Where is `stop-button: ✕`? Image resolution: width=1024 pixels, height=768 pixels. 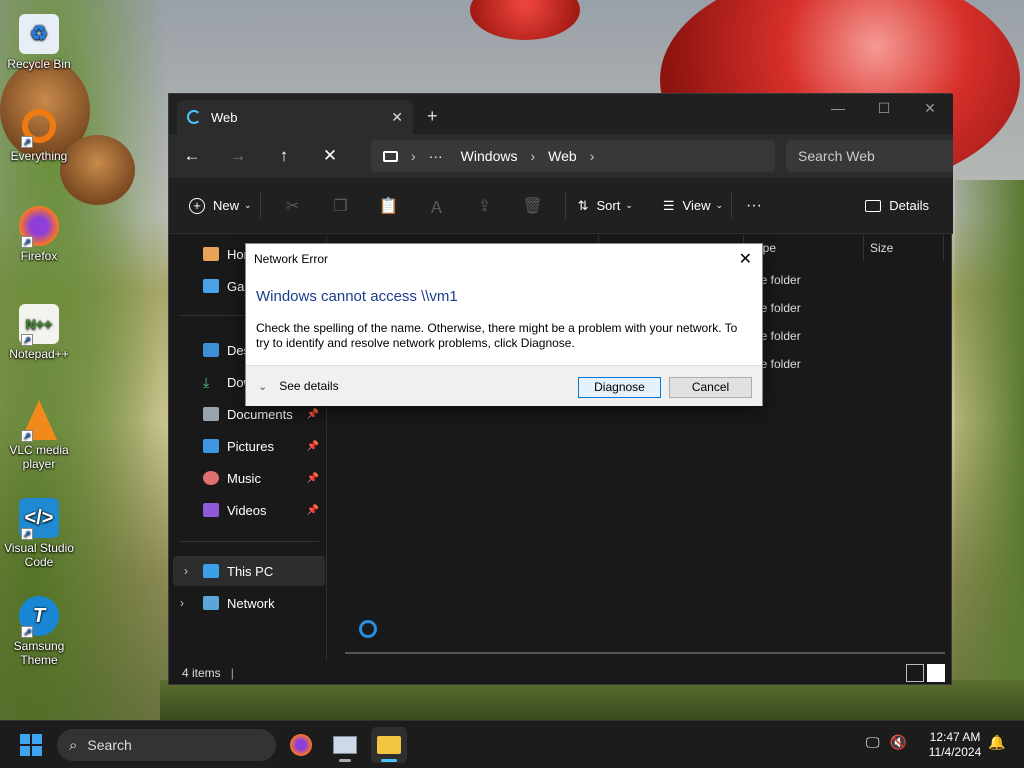 stop-button: ✕ is located at coordinates (330, 156).